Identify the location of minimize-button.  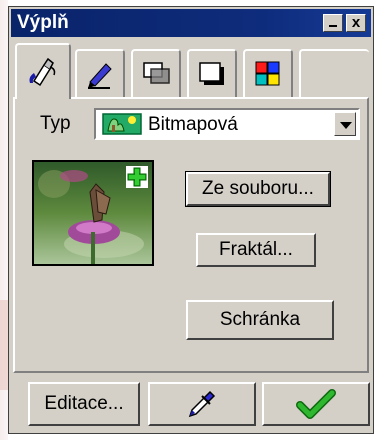
(333, 23).